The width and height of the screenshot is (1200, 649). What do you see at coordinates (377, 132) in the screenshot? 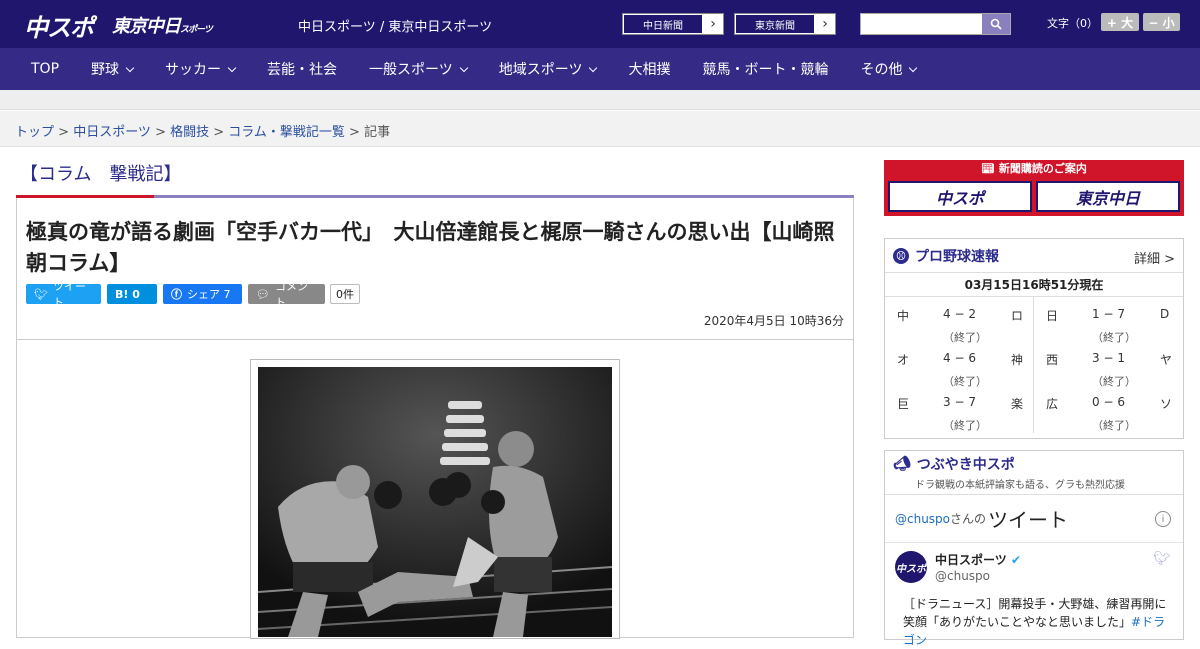
I see `breadcrumb-current: 記事` at bounding box center [377, 132].